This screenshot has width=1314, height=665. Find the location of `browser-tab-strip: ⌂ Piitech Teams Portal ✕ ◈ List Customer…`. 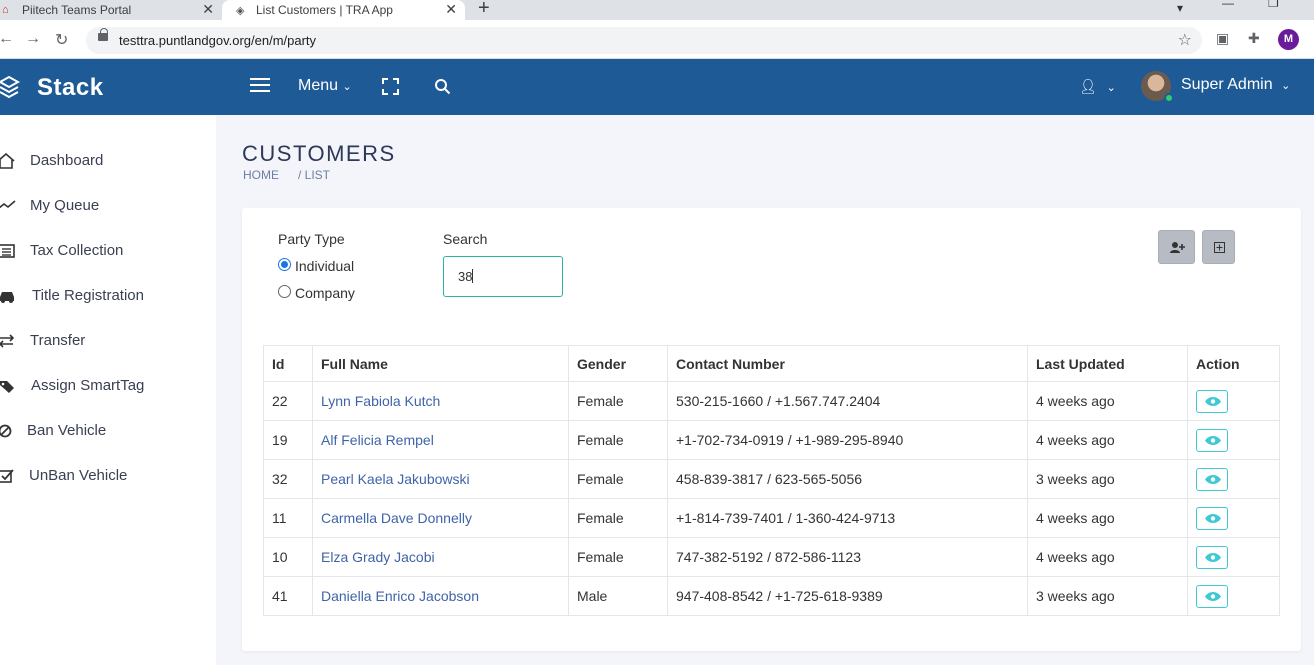

browser-tab-strip: ⌂ Piitech Teams Portal ✕ ◈ List Customer… is located at coordinates (657, 10).